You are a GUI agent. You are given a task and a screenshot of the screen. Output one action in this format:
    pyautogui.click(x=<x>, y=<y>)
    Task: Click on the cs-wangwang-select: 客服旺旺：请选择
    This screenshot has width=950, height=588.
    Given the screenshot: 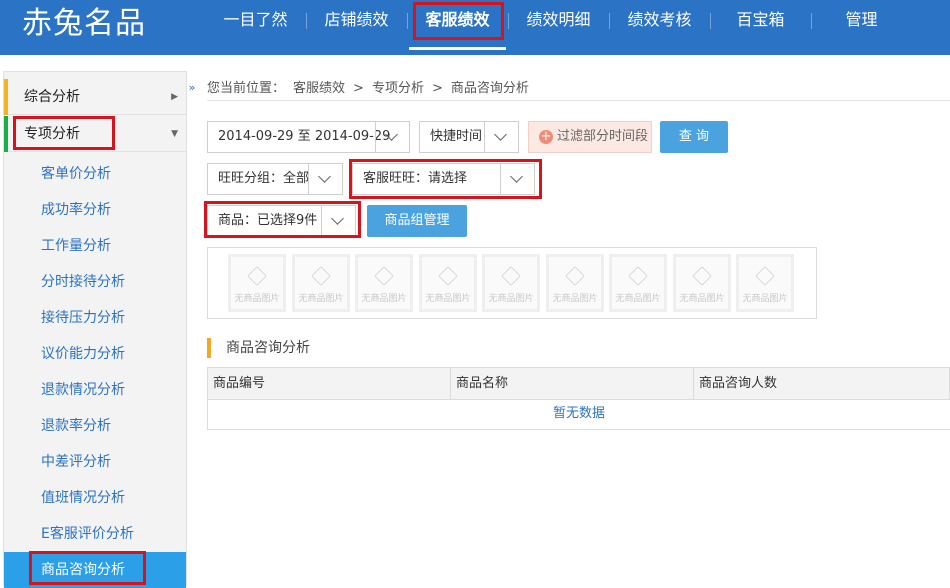 What is the action you would take?
    pyautogui.click(x=443, y=179)
    